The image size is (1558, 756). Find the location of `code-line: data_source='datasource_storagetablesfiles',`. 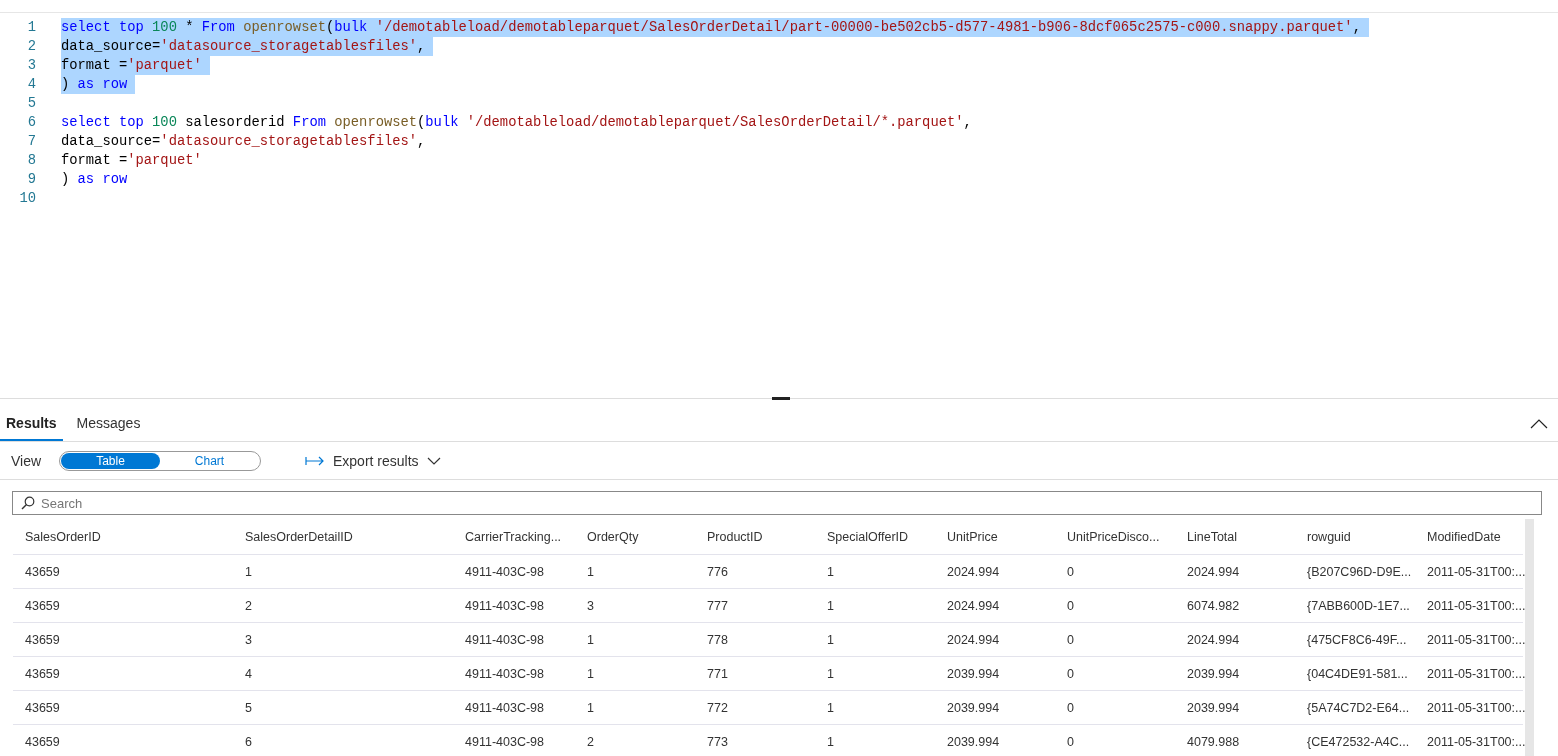

code-line: data_source='datasource_storagetablesfiles', is located at coordinates (244, 142).